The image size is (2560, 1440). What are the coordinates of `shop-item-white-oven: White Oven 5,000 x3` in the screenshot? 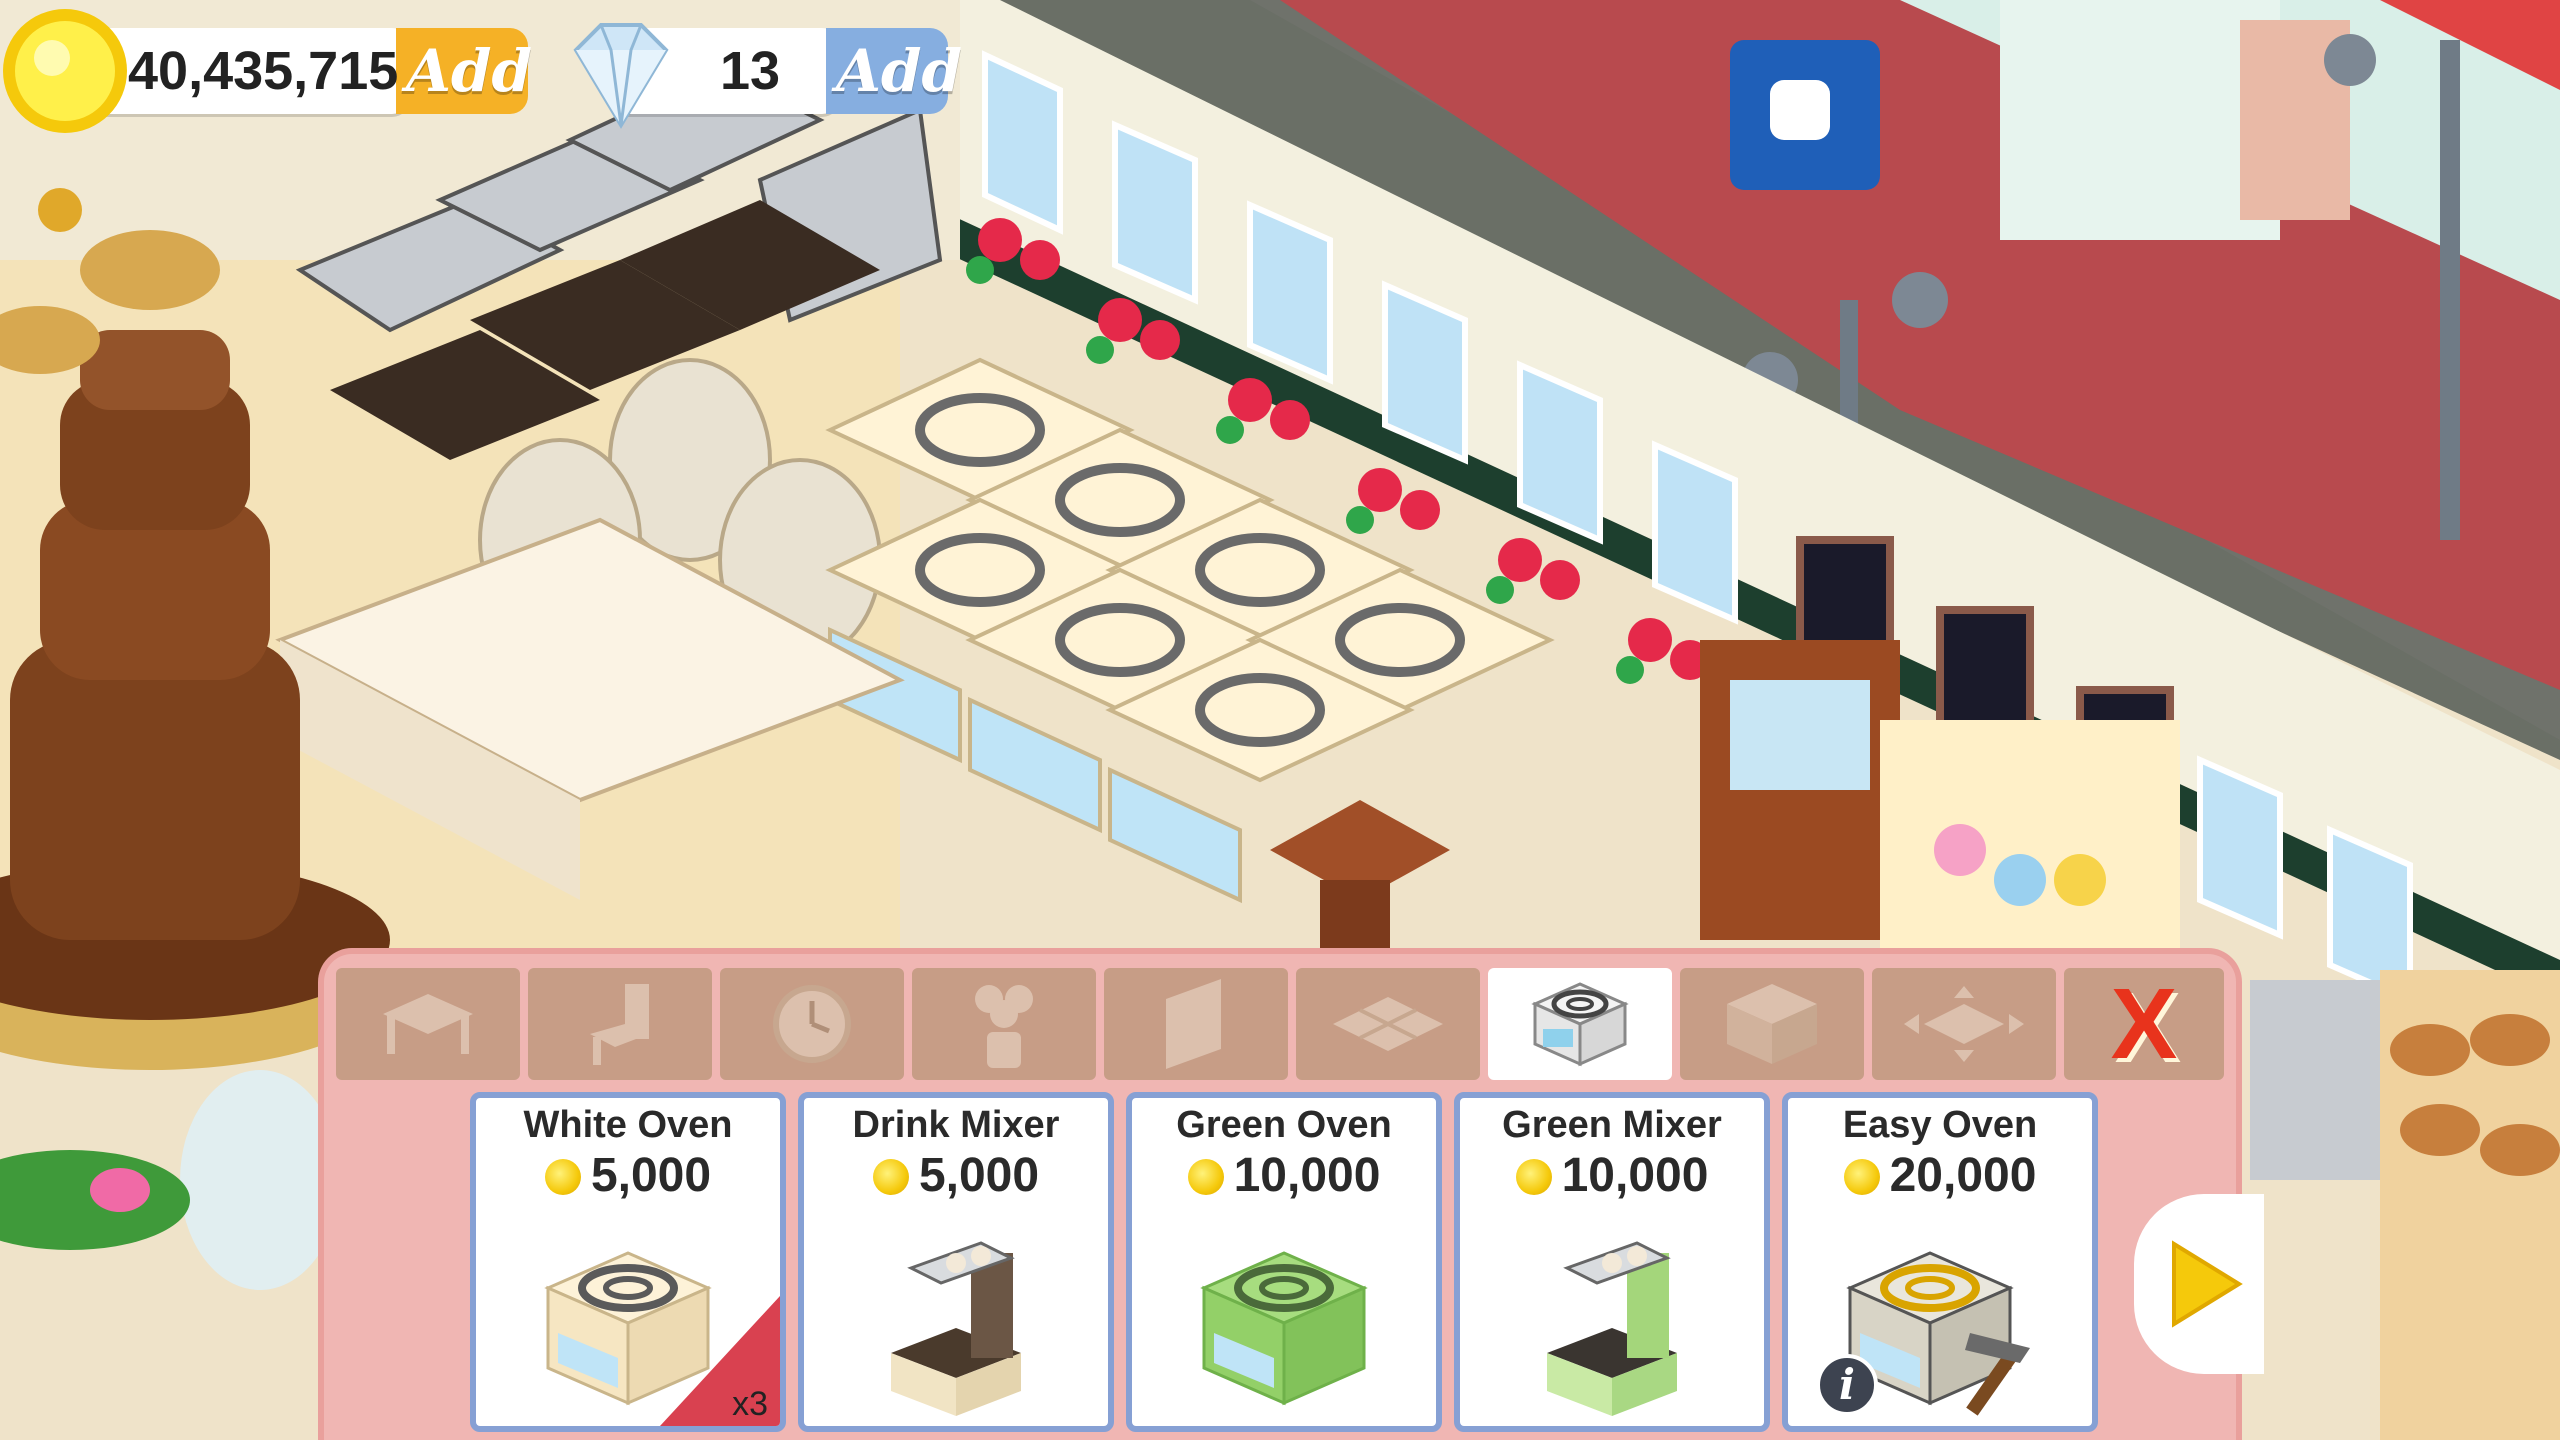 It's located at (628, 1262).